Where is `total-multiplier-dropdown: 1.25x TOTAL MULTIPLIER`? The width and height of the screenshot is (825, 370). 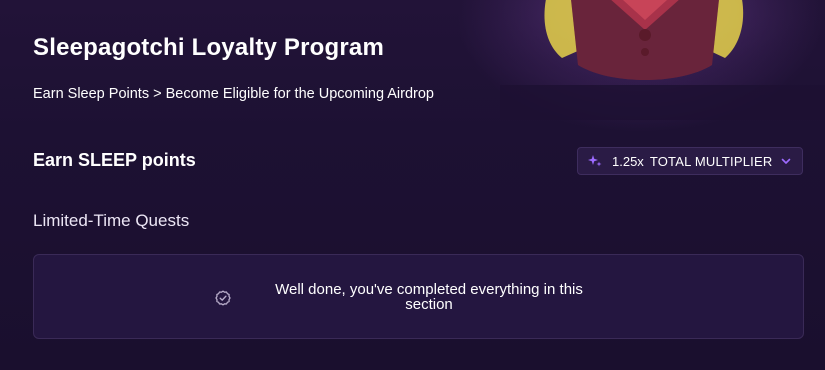 total-multiplier-dropdown: 1.25x TOTAL MULTIPLIER is located at coordinates (690, 161).